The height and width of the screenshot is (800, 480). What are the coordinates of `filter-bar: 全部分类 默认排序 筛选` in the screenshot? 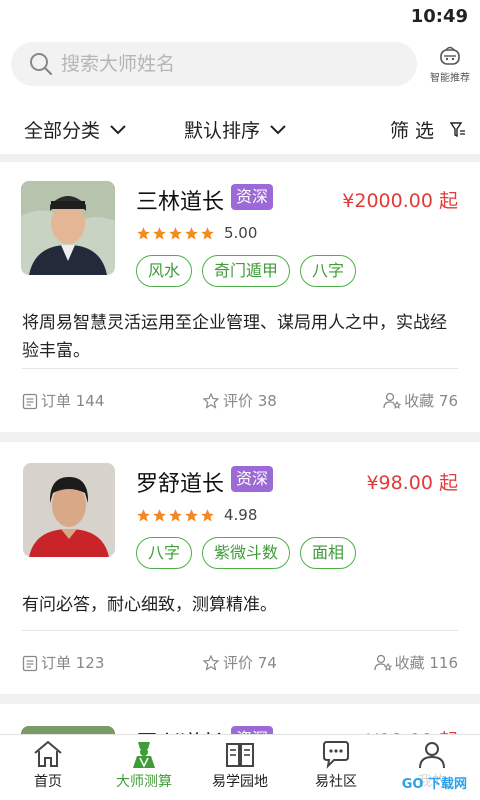 It's located at (240, 129).